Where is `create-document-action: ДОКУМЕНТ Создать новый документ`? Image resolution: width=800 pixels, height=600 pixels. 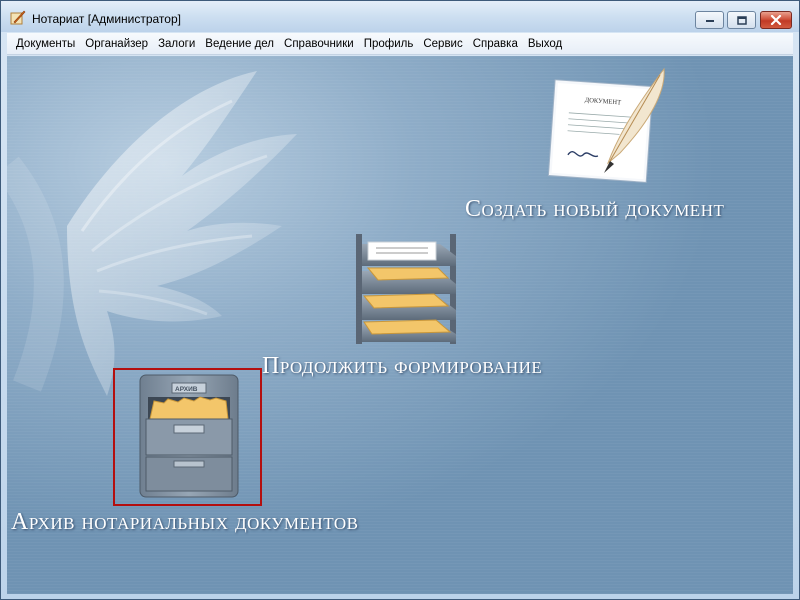
create-document-action: ДОКУМЕНТ Создать новый документ is located at coordinates (616, 146).